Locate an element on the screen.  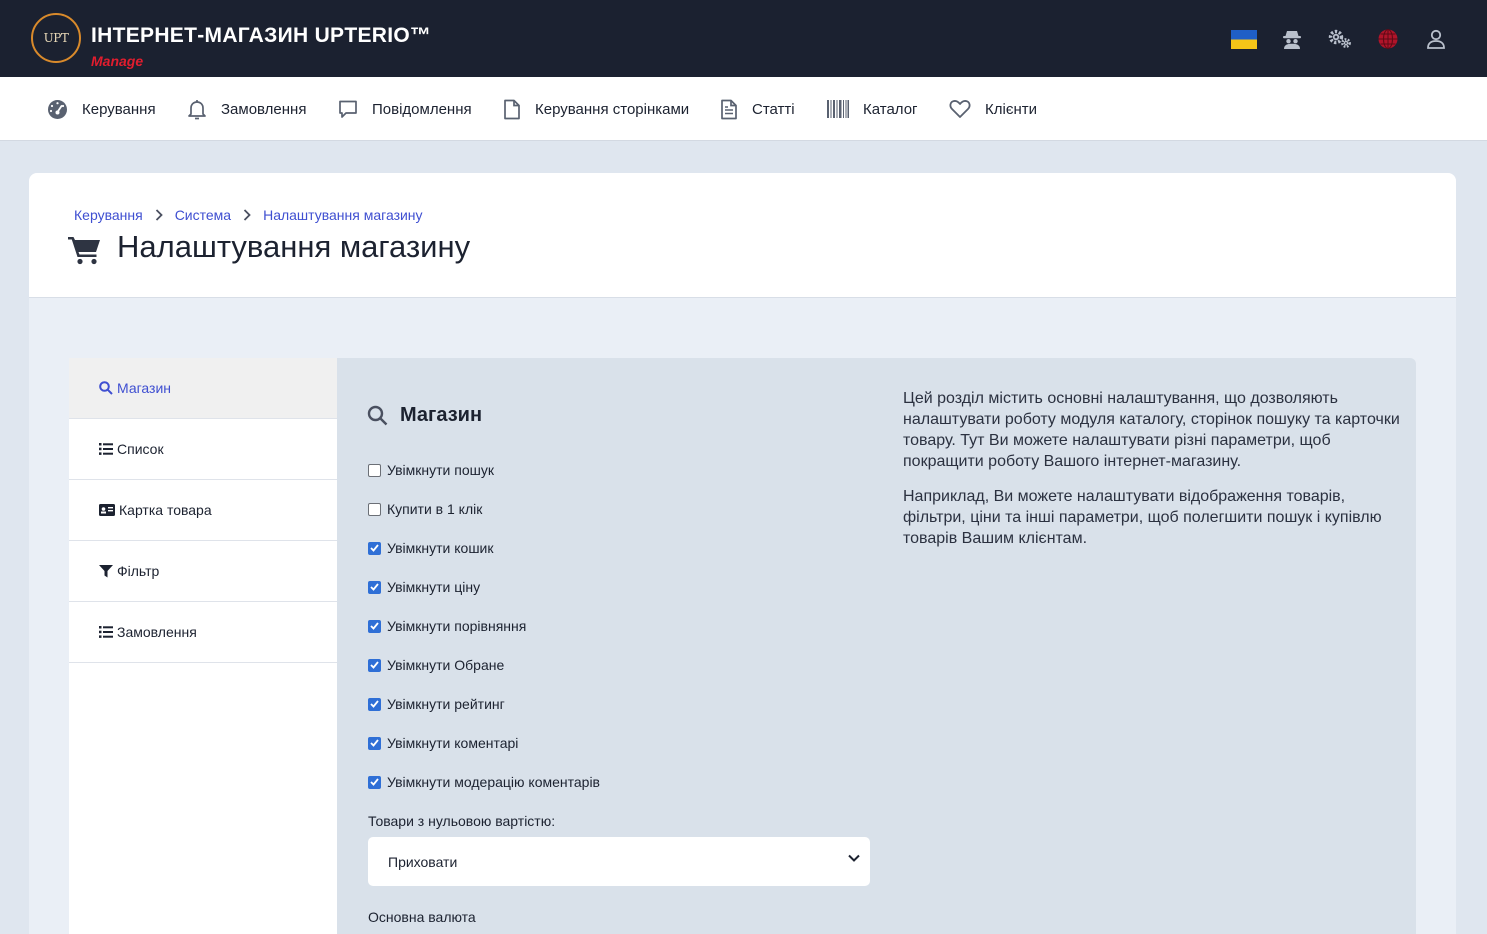
filter-icon is located at coordinates (106, 570).